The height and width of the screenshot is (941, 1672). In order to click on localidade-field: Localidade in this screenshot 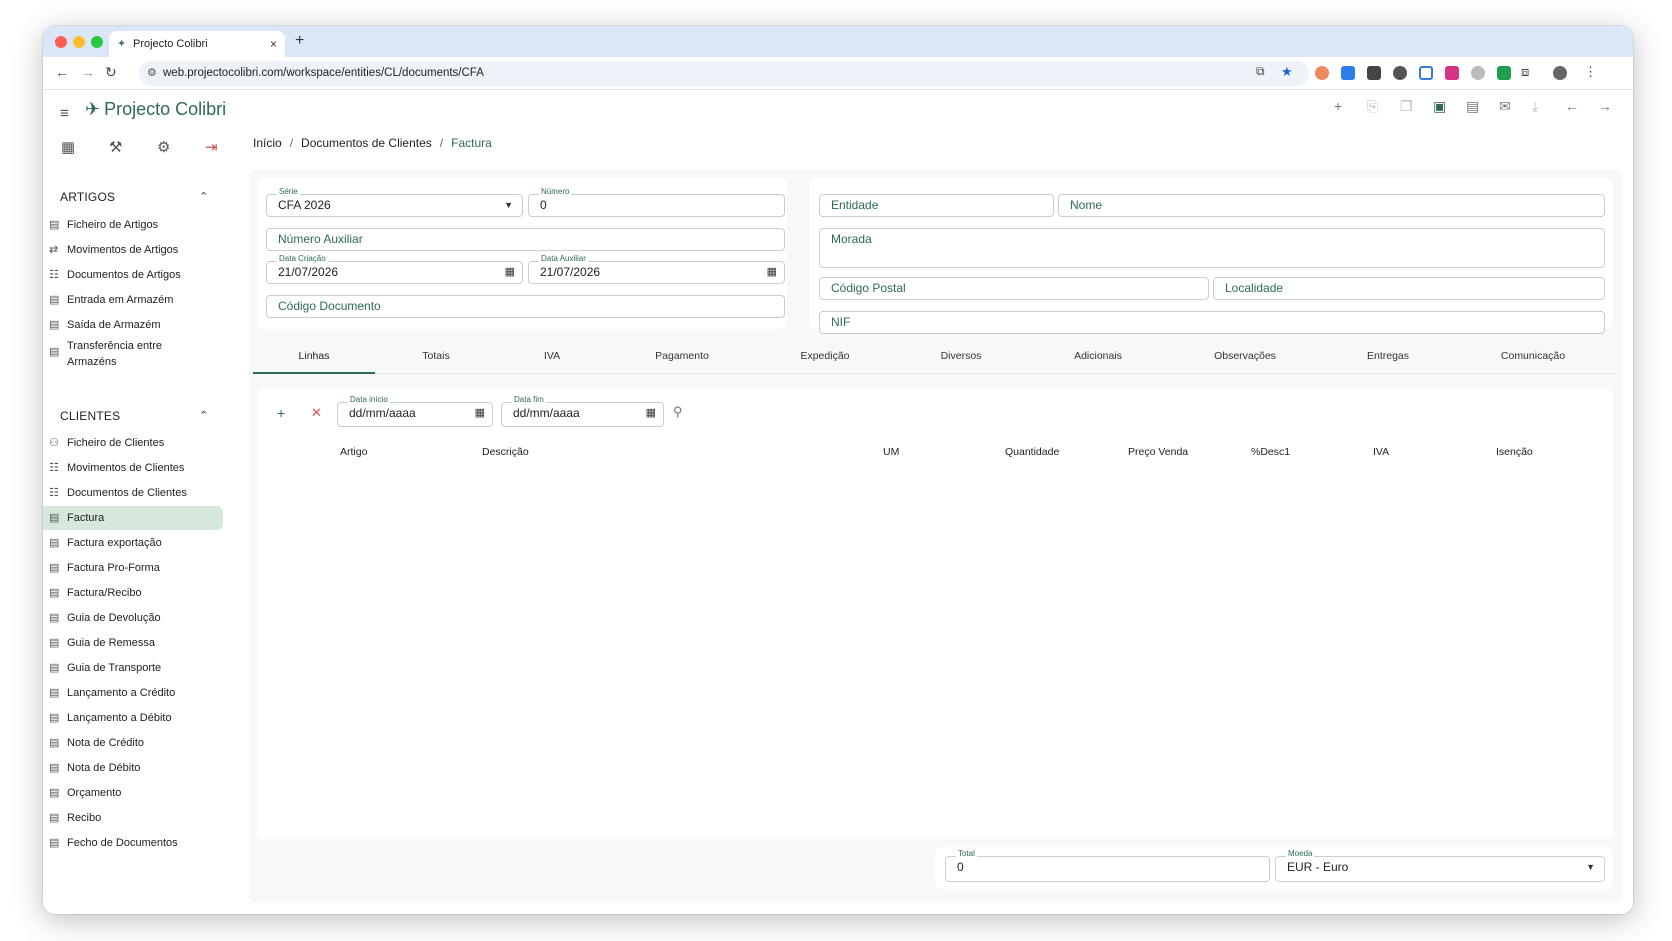, I will do `click(1409, 288)`.